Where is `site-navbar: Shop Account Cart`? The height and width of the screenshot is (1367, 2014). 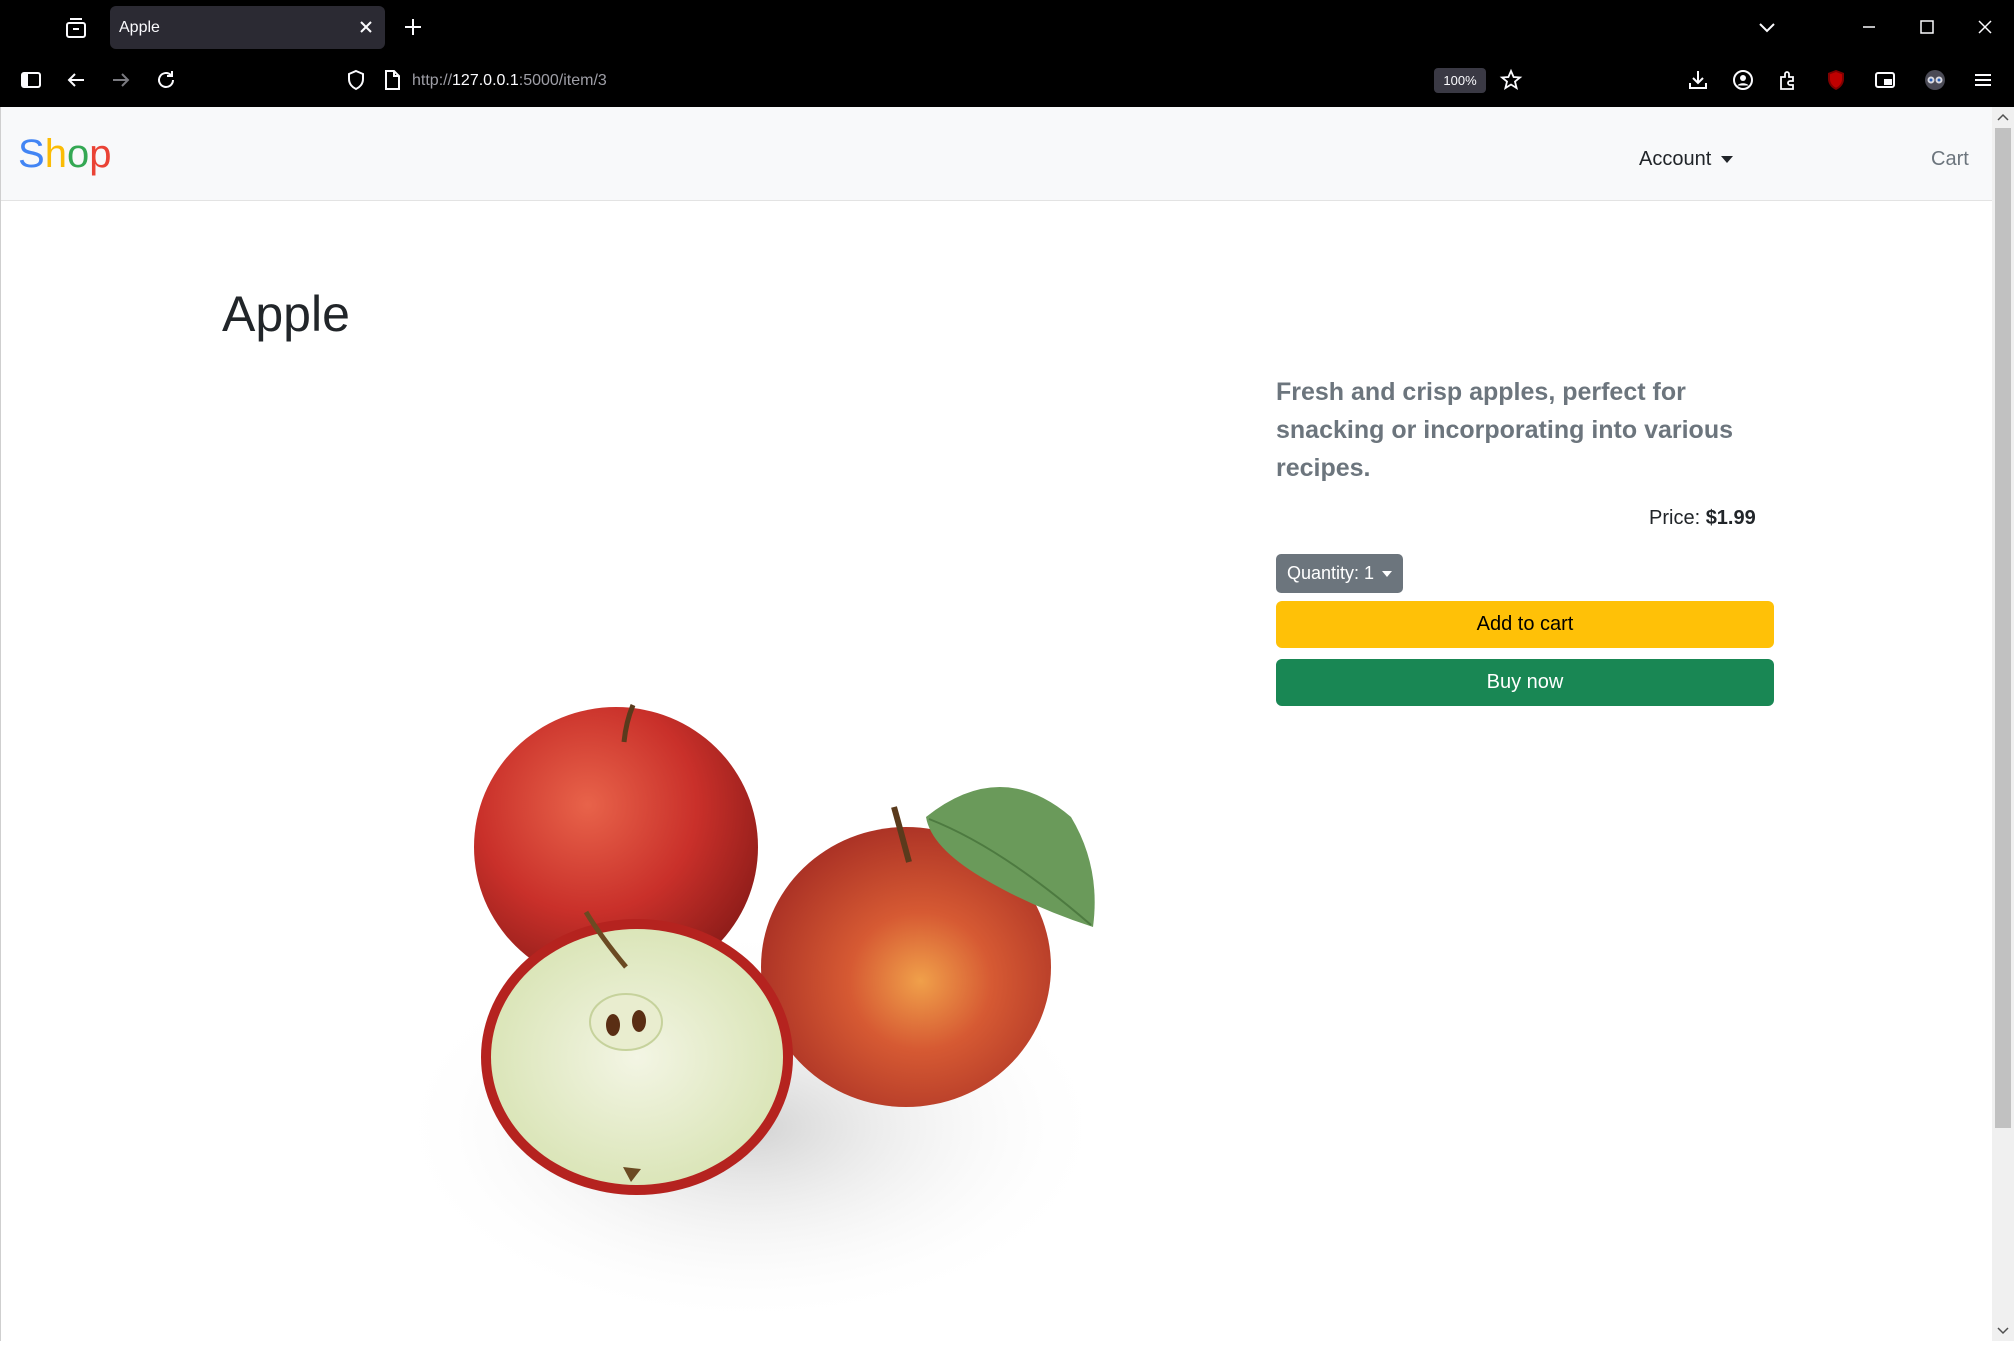
site-navbar: Shop Account Cart is located at coordinates (997, 154).